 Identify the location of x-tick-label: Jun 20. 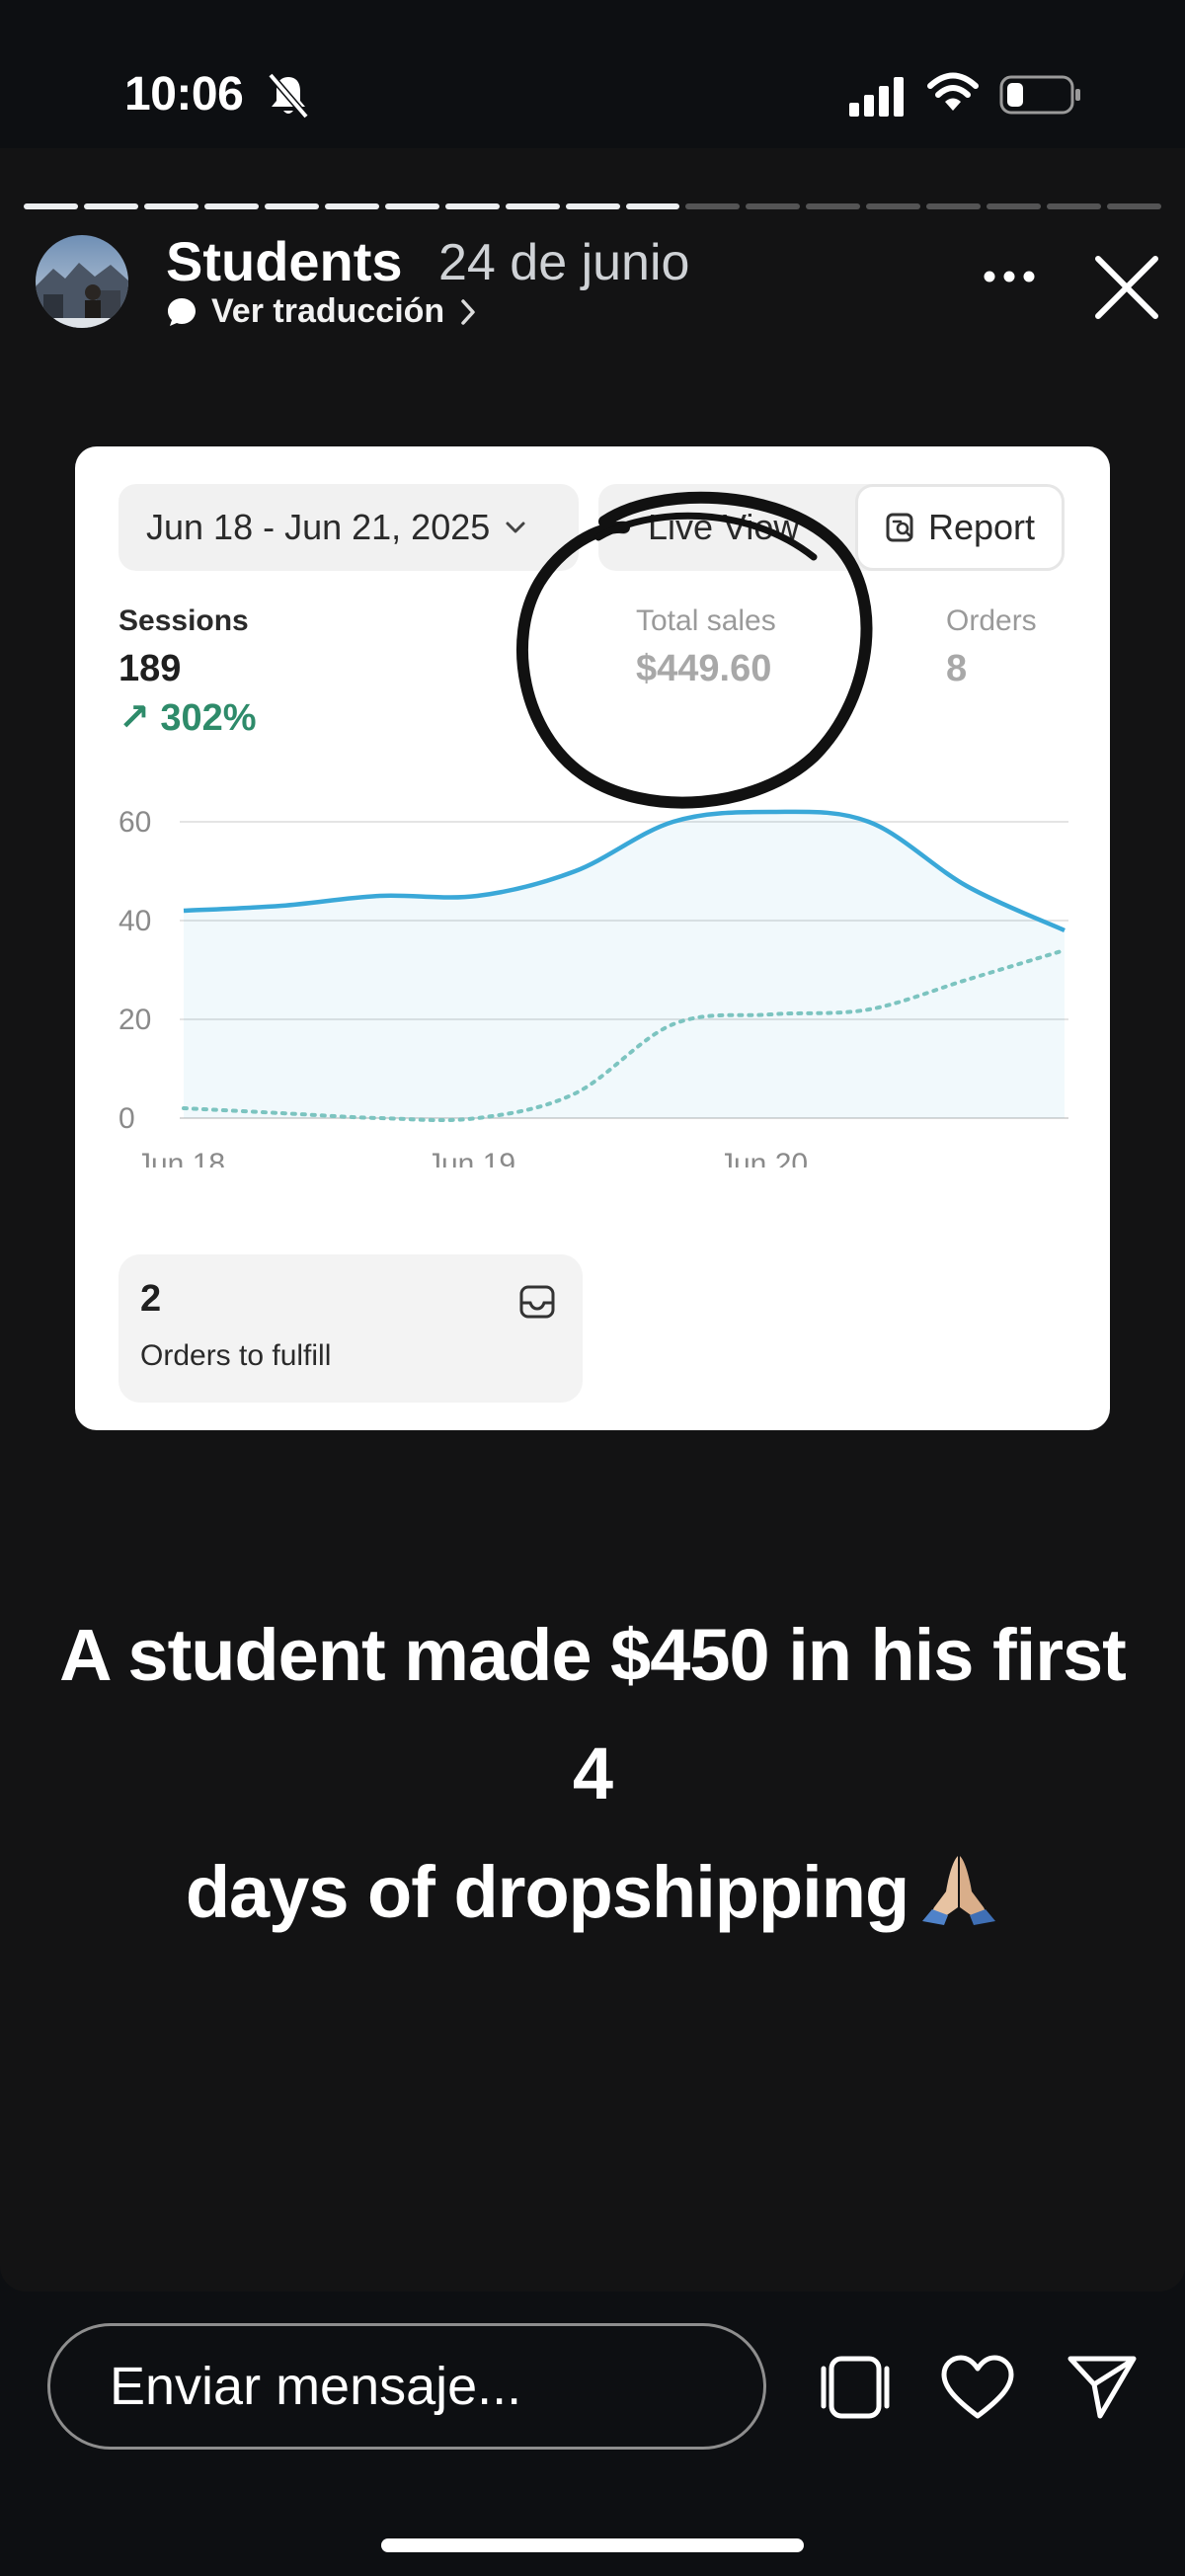
(764, 1157).